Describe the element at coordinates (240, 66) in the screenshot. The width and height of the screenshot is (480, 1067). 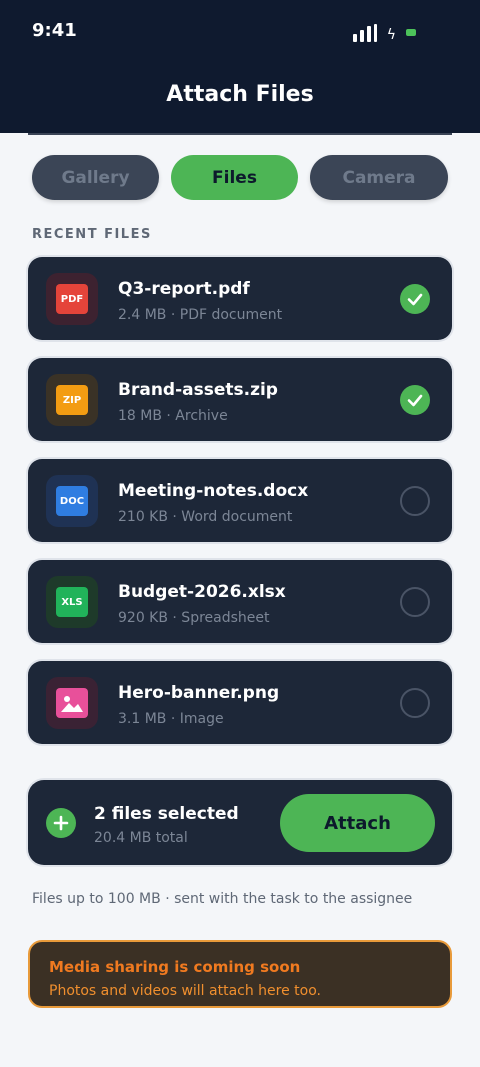
I see `app-header: 9:41 ϟ Attach Files` at that location.